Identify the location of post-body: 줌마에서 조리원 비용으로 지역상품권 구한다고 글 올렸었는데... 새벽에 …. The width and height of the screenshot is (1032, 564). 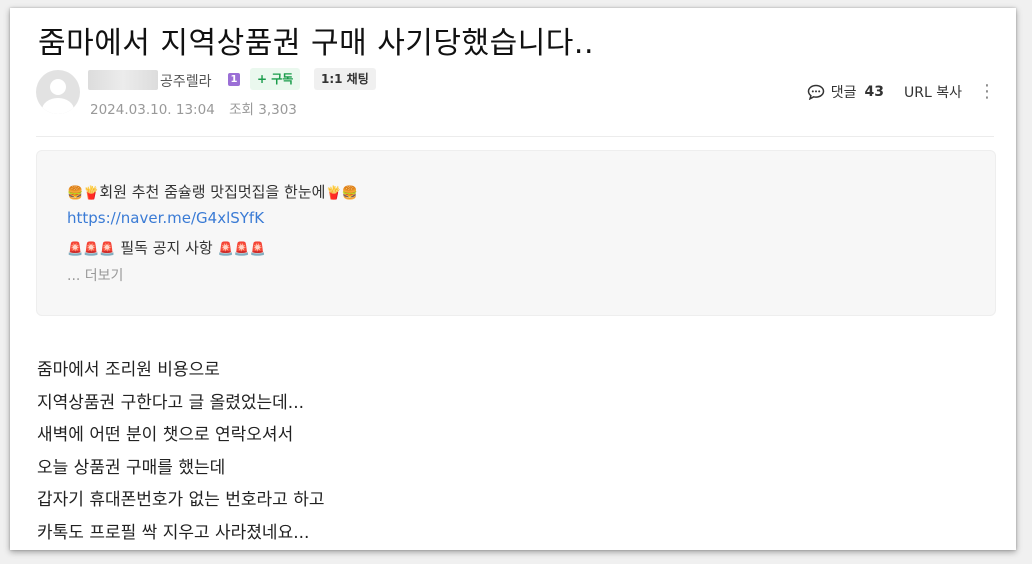
(181, 451).